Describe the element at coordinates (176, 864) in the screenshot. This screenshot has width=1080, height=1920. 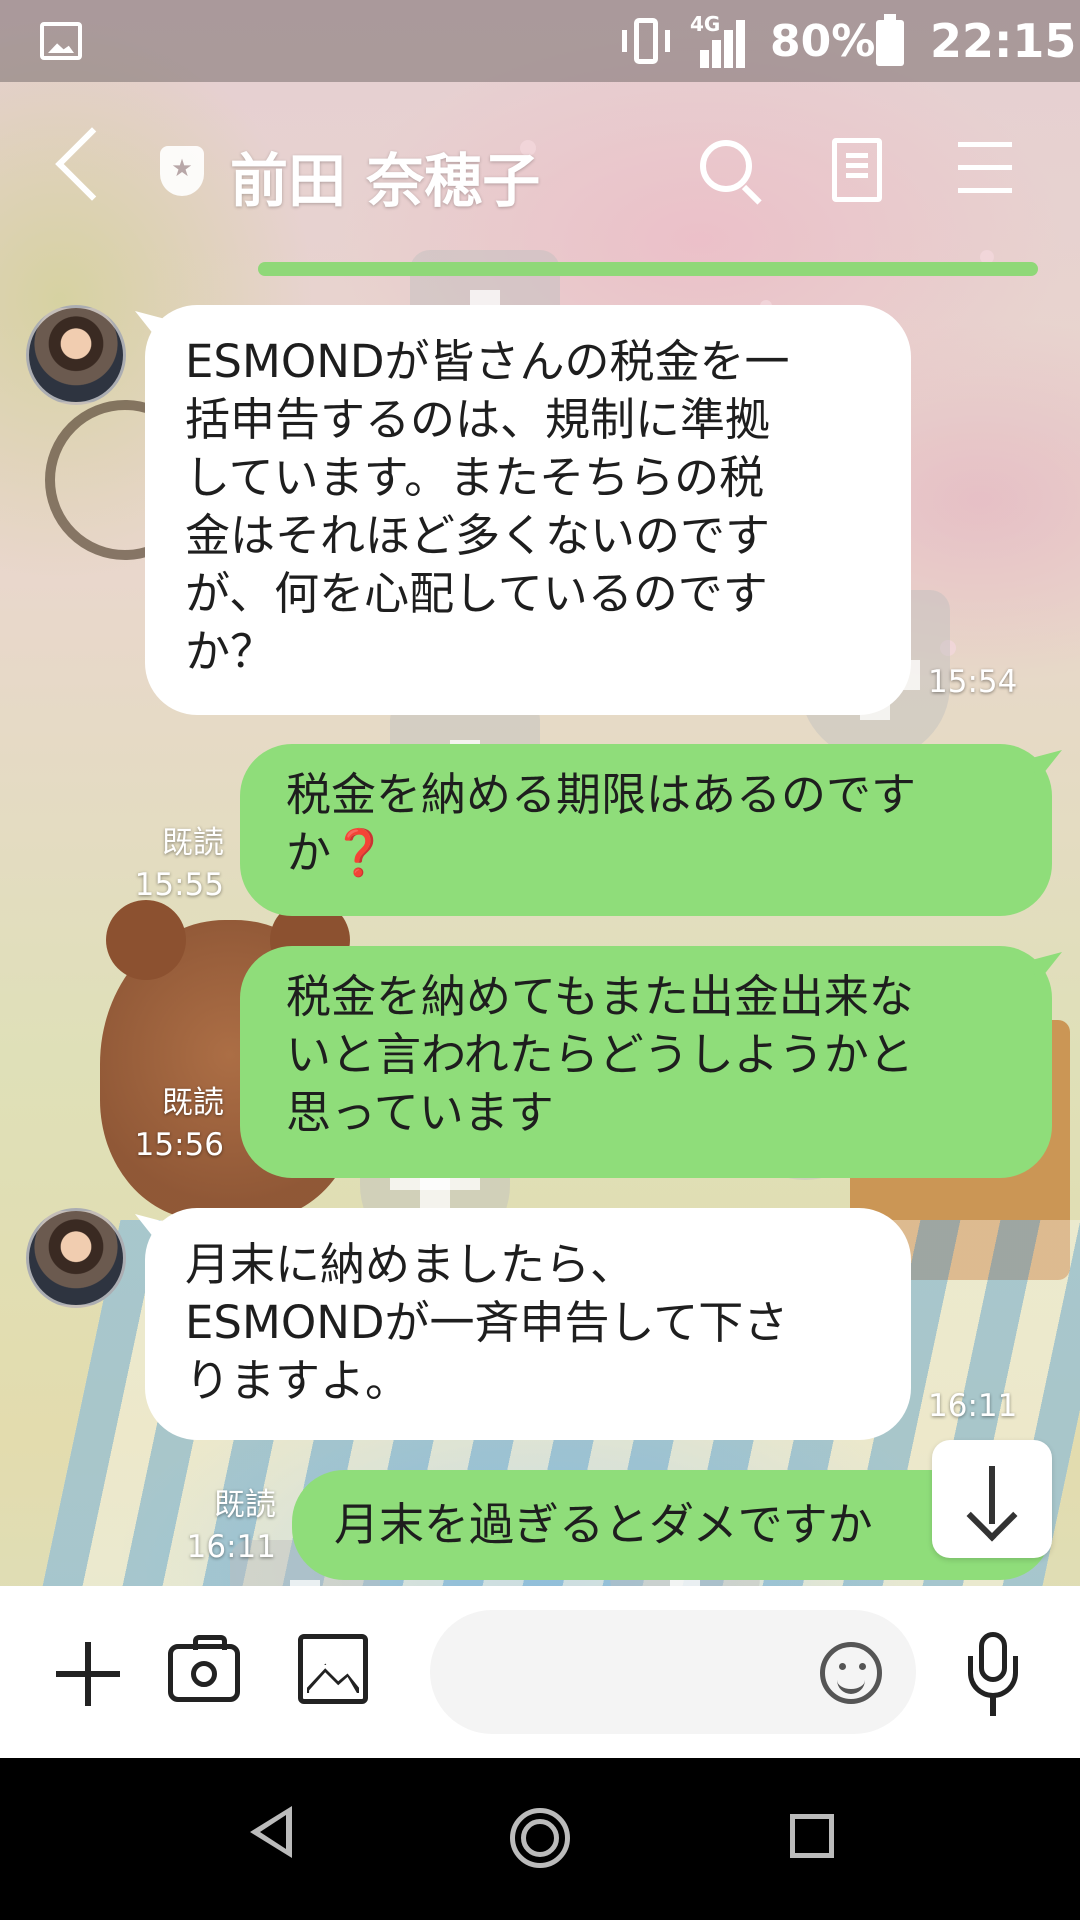
I see `read-receipt: 既読 15:55` at that location.